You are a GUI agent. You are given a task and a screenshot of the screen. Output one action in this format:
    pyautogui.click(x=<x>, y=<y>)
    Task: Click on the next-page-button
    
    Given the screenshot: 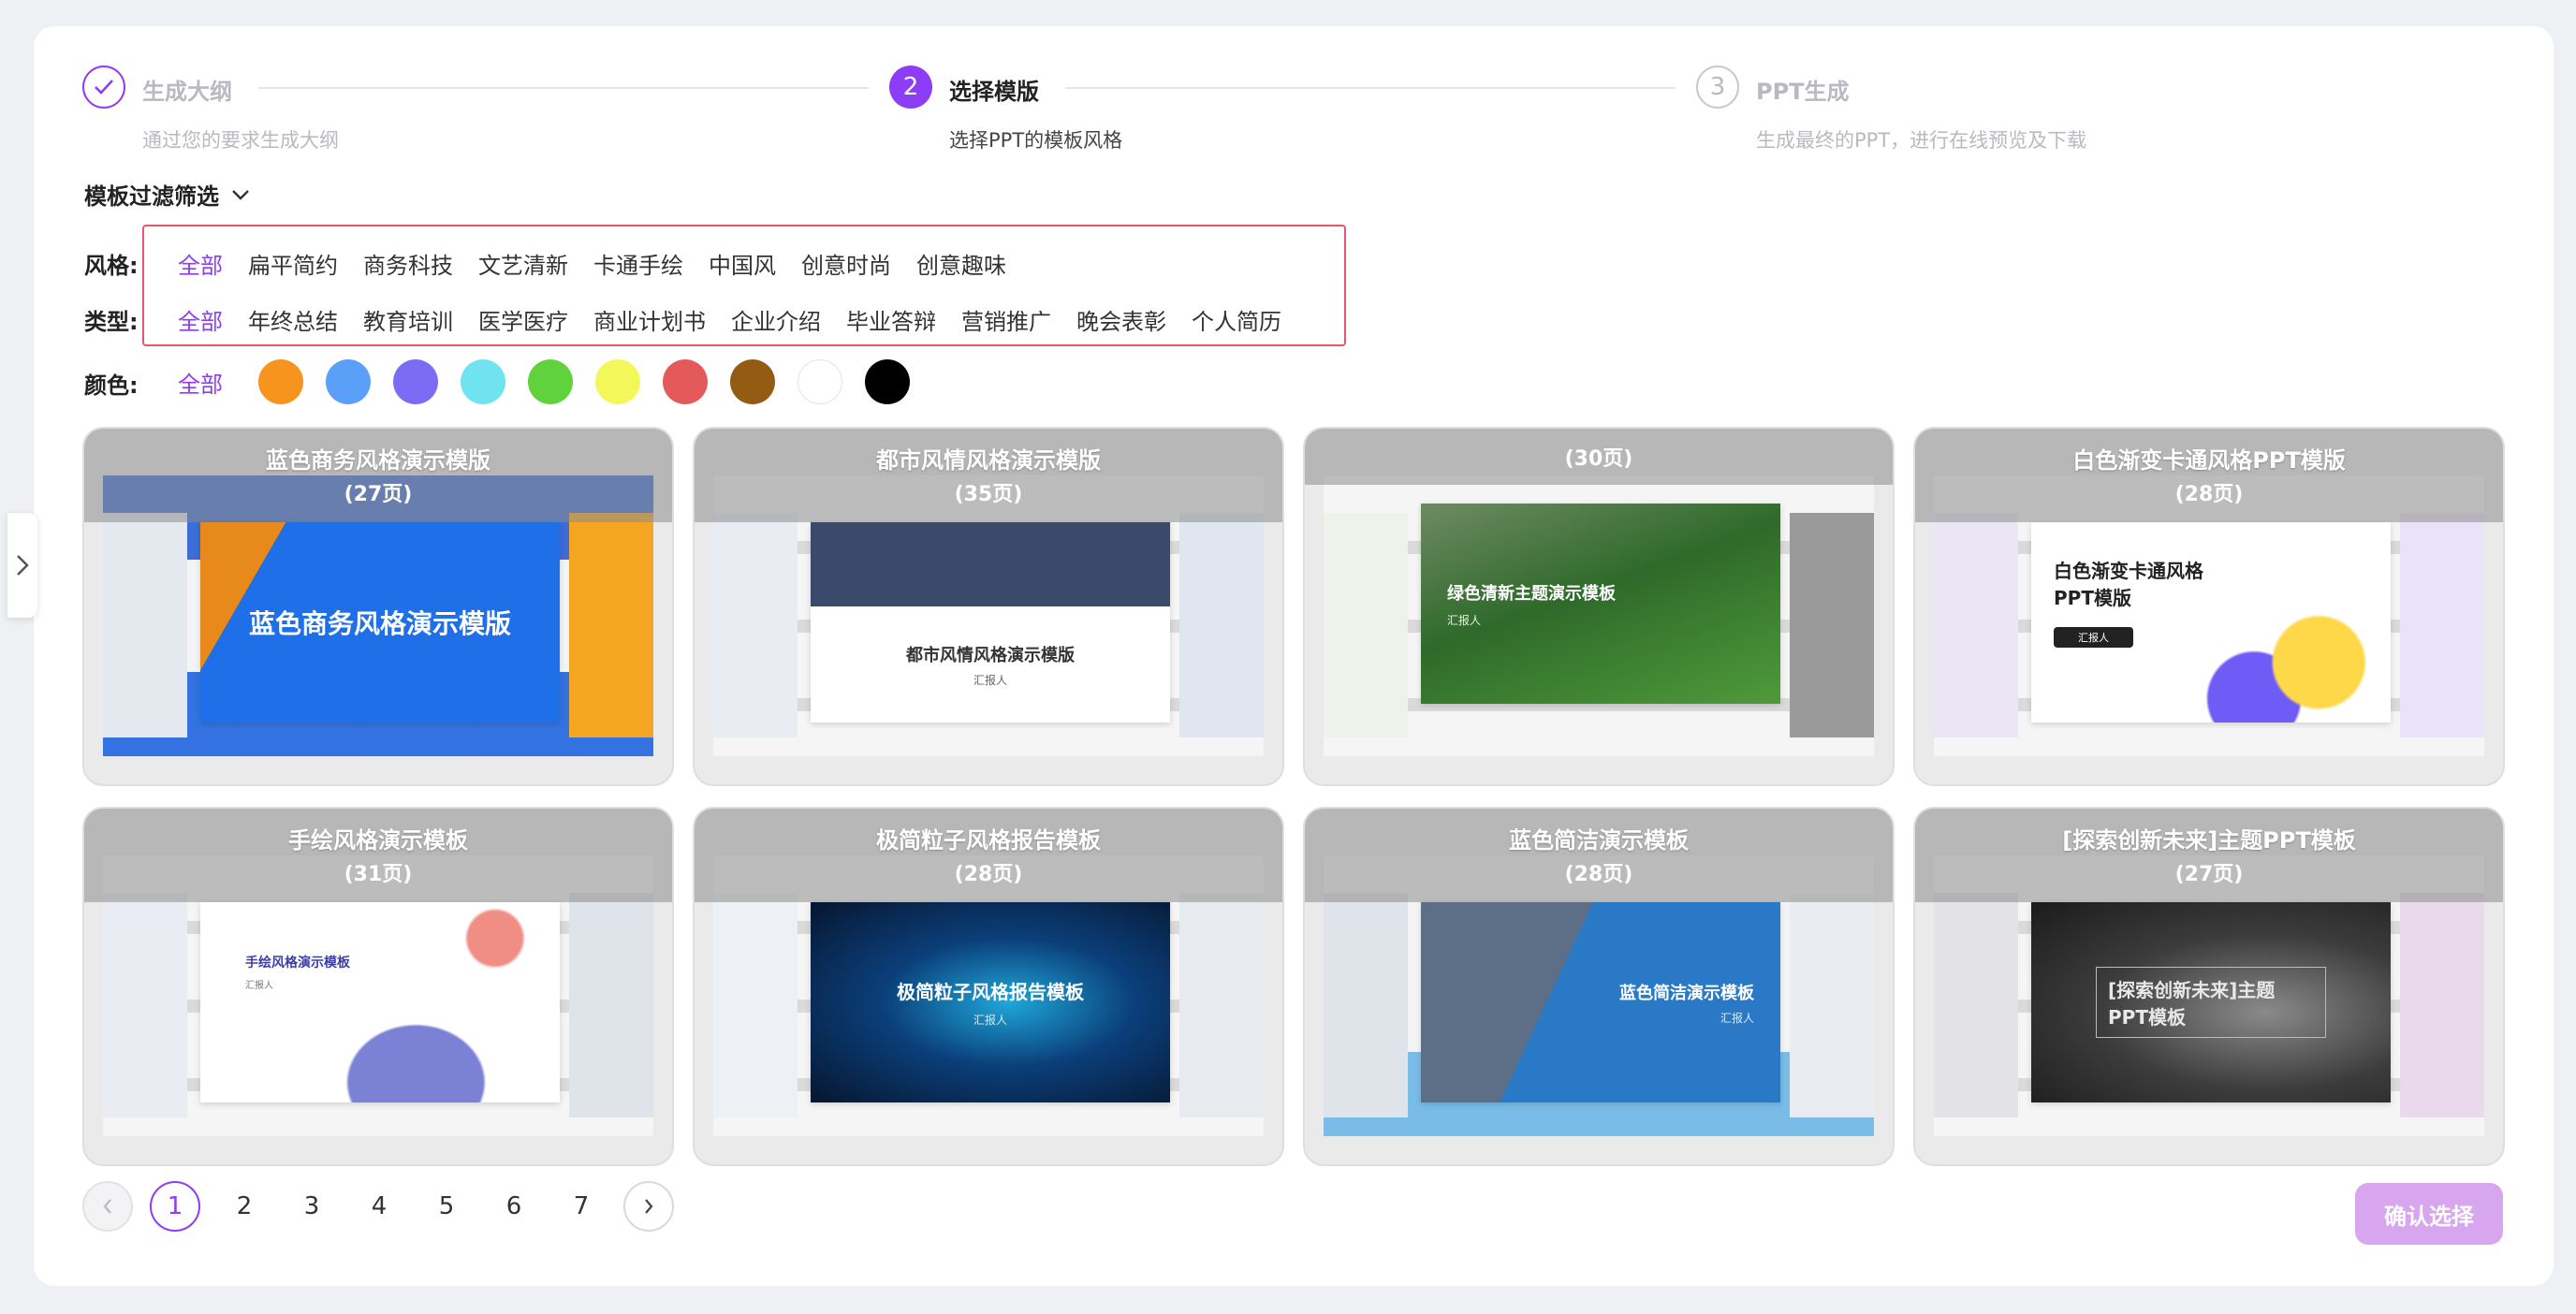 What is the action you would take?
    pyautogui.click(x=648, y=1206)
    